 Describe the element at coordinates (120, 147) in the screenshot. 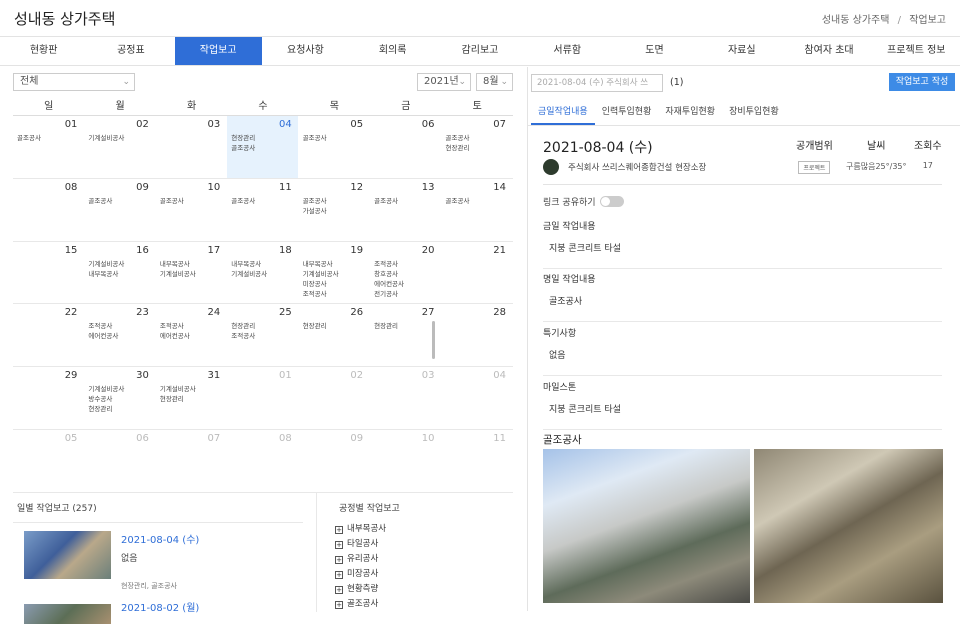

I see `calendar-day: 02 기계설비공사` at that location.